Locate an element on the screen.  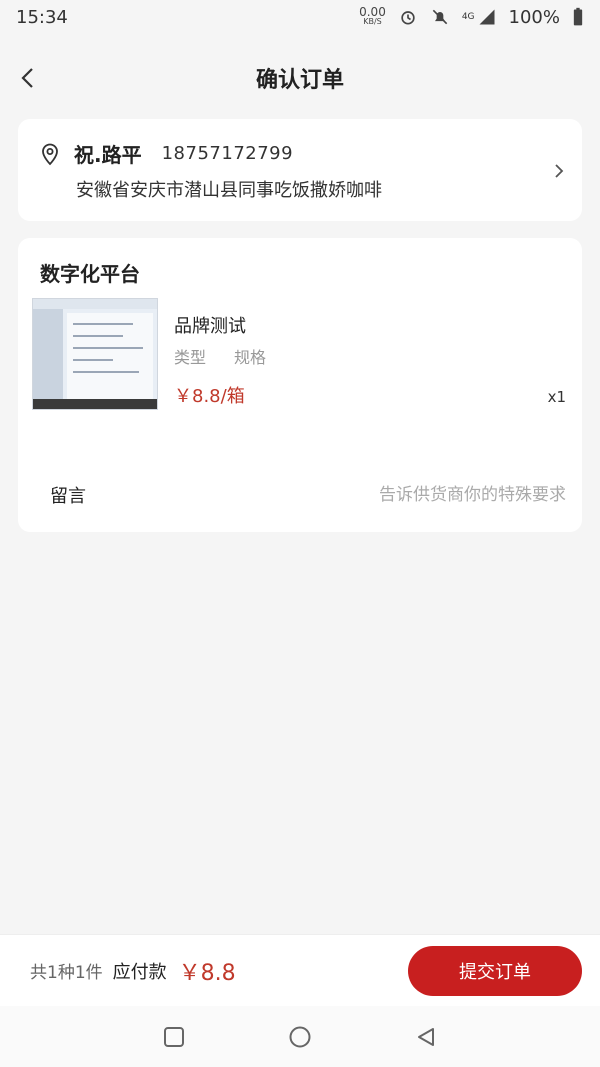
page-title: 确认订单 is located at coordinates (299, 80).